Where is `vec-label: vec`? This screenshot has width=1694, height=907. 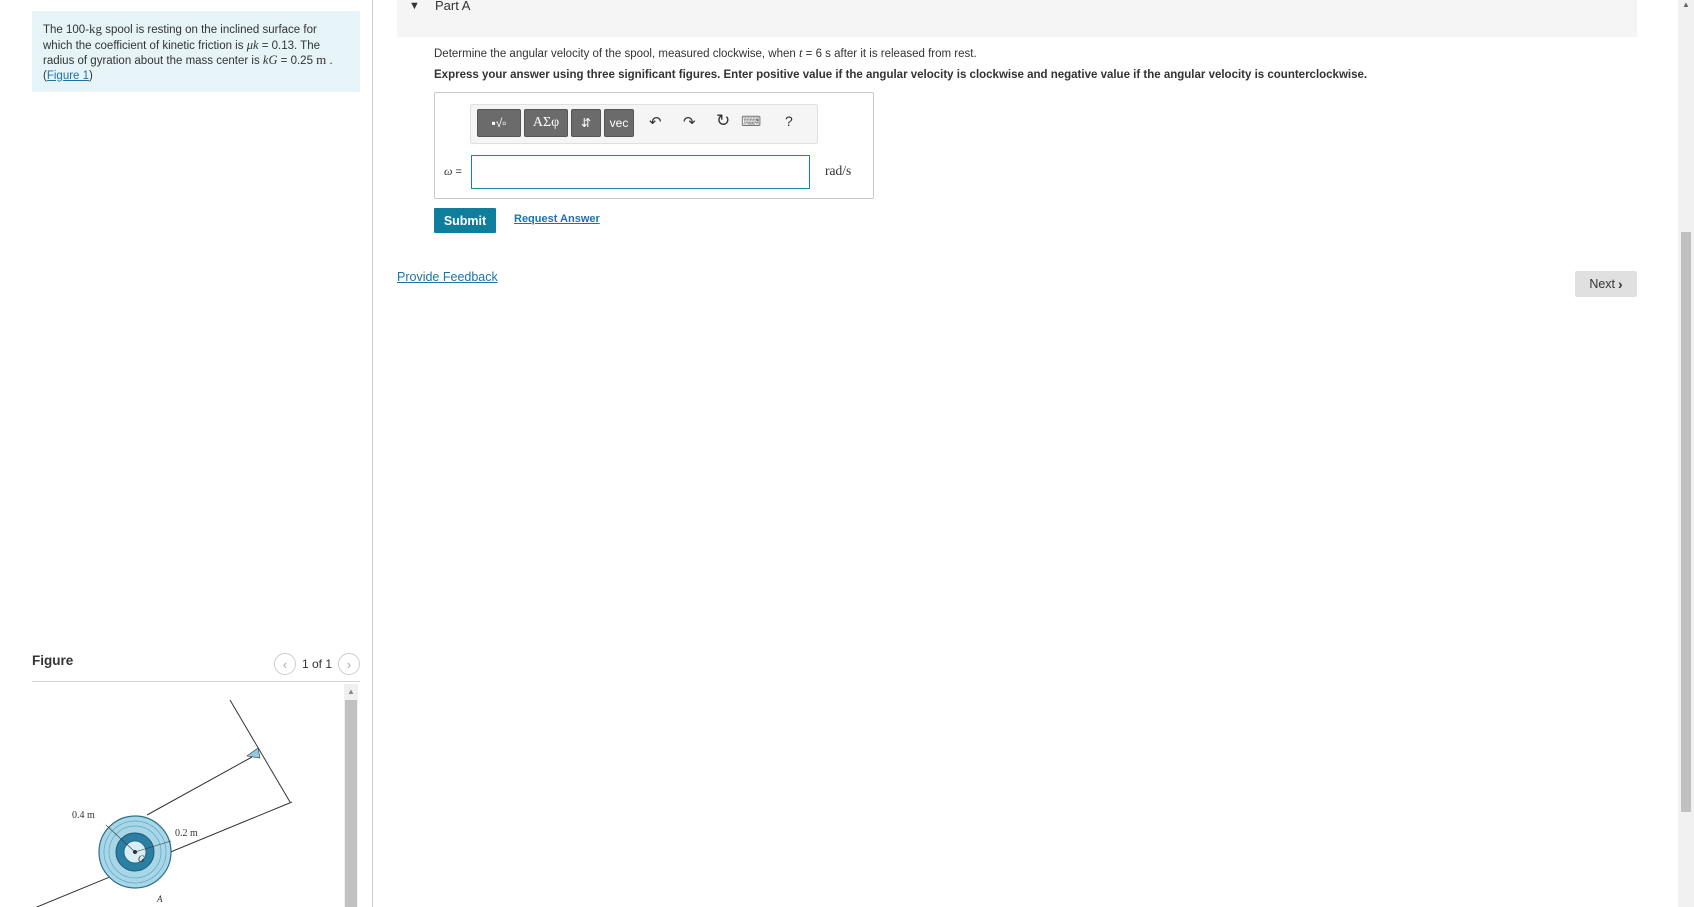
vec-label: vec is located at coordinates (619, 123).